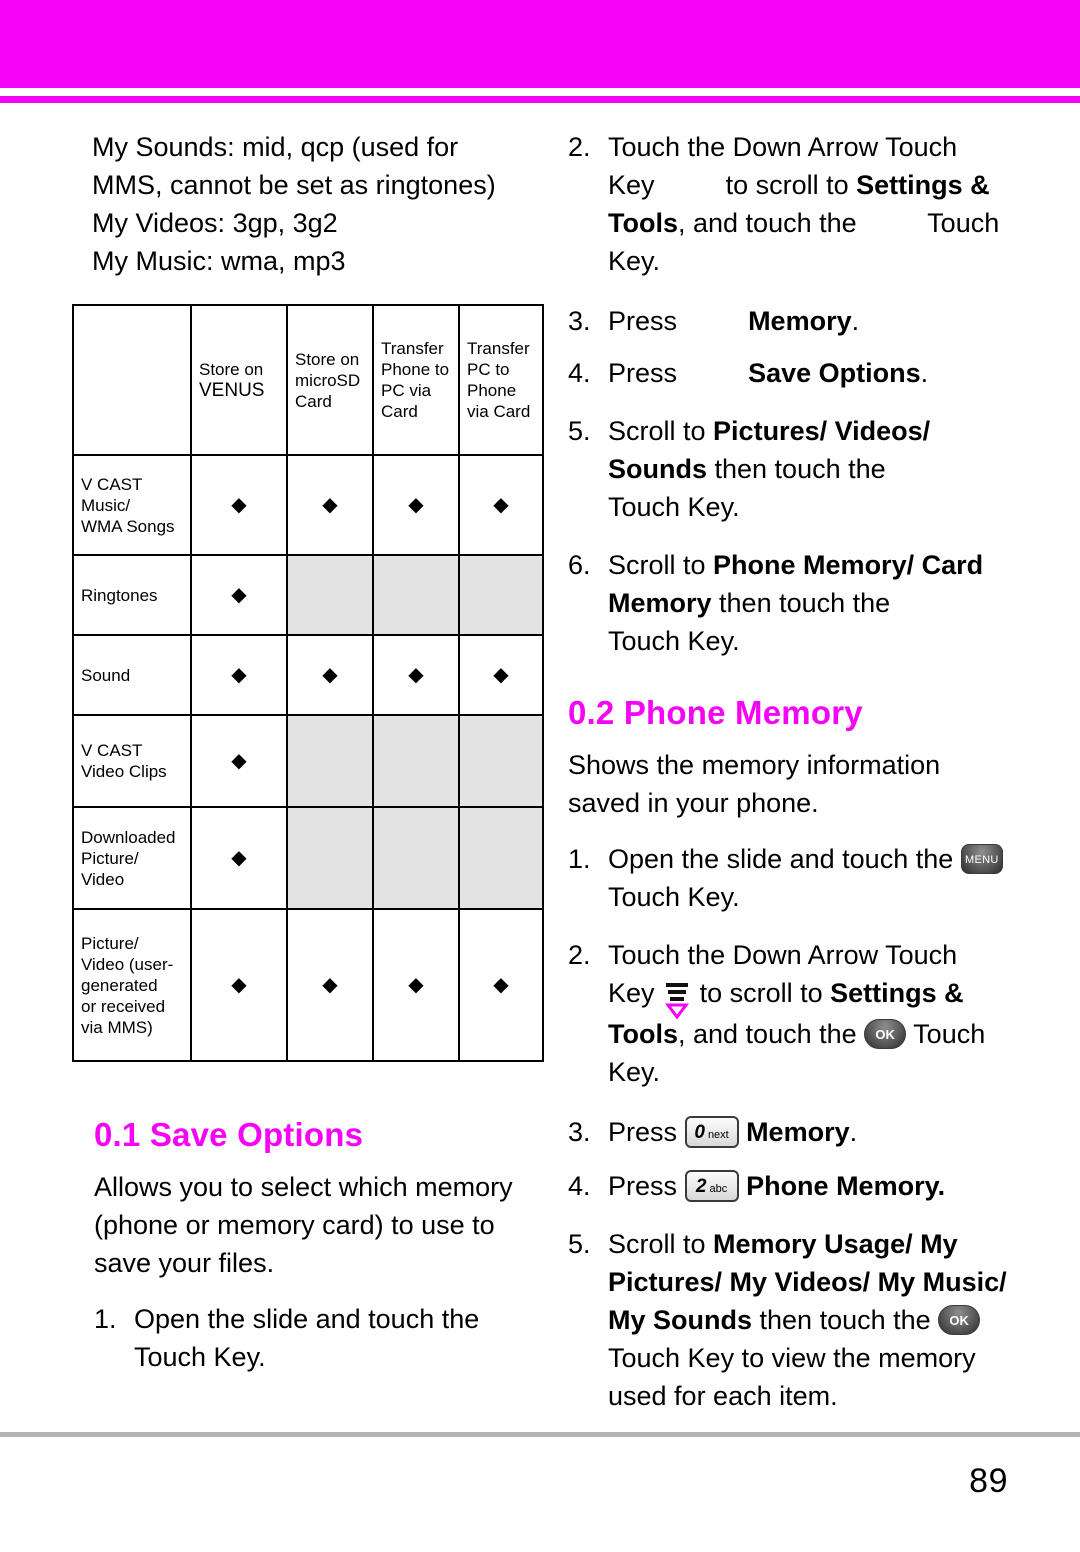  I want to click on body-line: save your files., so click(184, 1263).